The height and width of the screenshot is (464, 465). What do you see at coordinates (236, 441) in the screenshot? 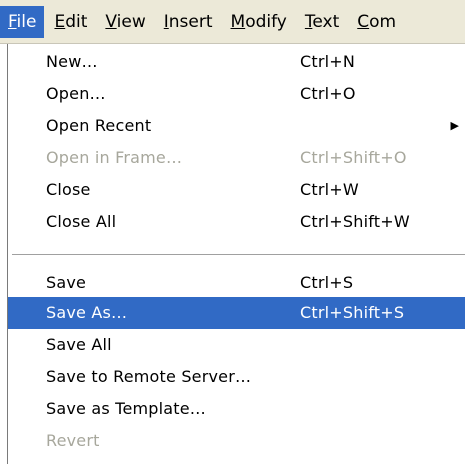
I see `menu-item-revert: Revert` at bounding box center [236, 441].